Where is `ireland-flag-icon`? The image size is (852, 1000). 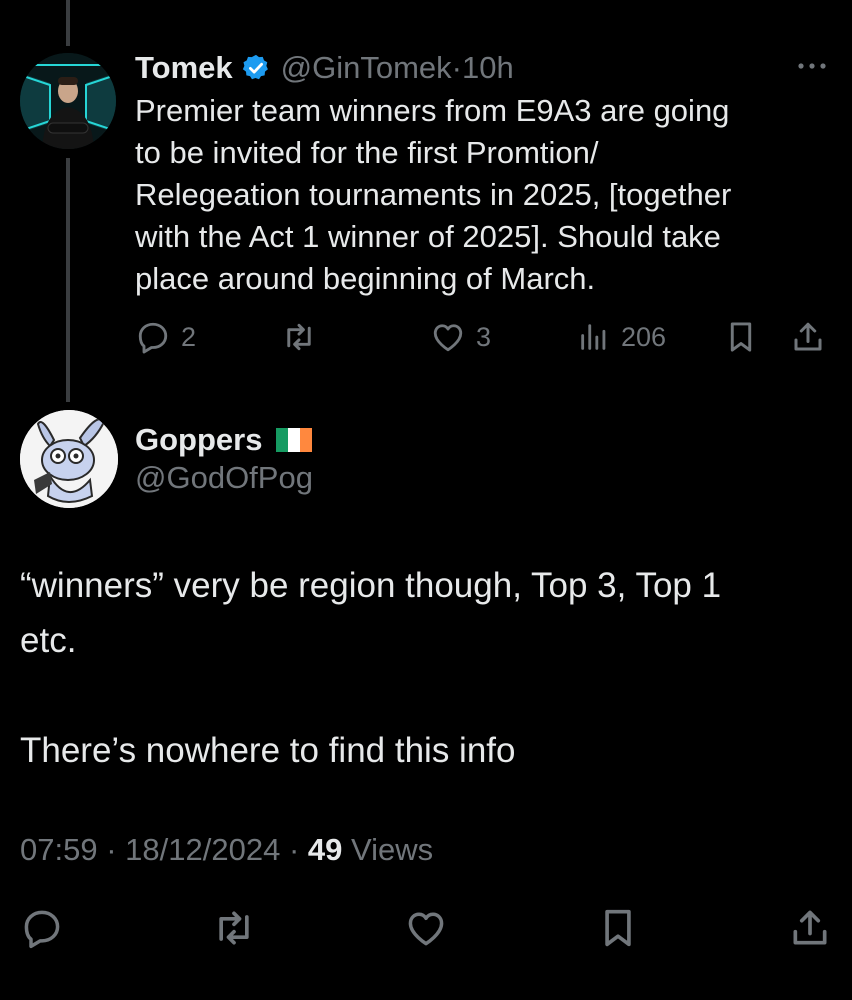
ireland-flag-icon is located at coordinates (294, 440).